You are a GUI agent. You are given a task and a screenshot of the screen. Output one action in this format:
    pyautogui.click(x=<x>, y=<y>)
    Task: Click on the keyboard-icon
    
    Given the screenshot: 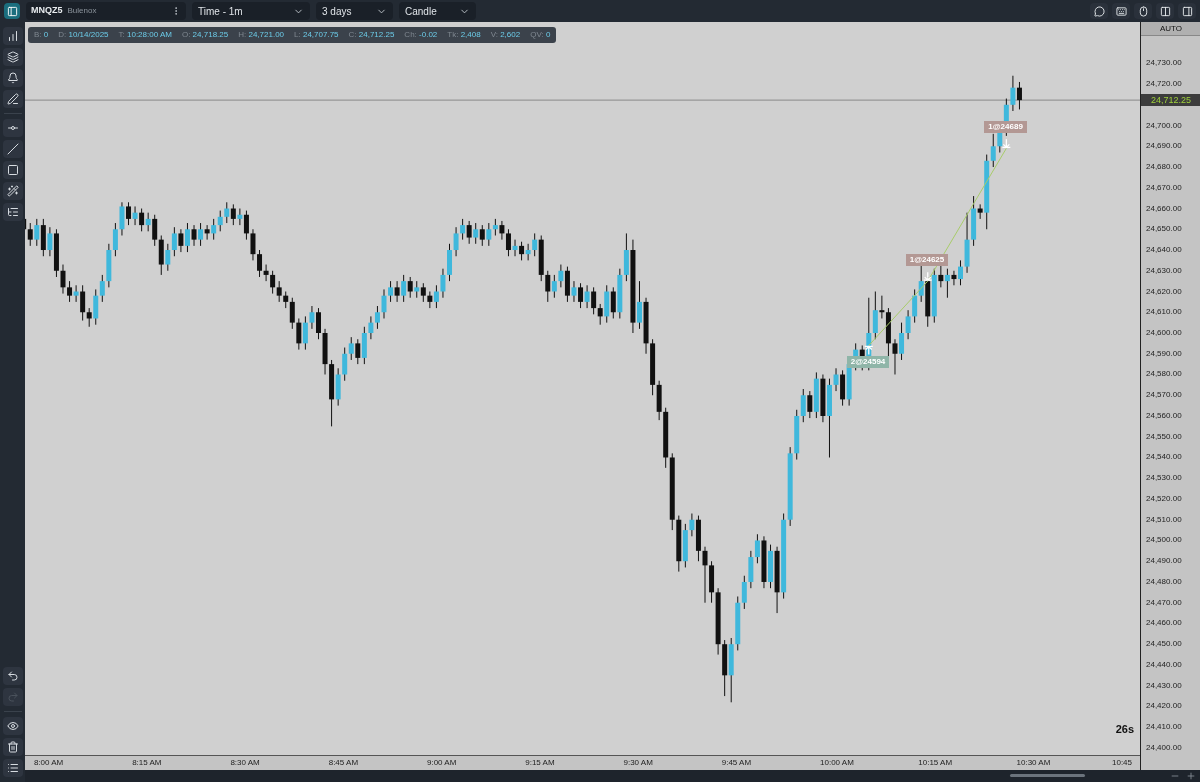 What is the action you would take?
    pyautogui.click(x=1121, y=11)
    